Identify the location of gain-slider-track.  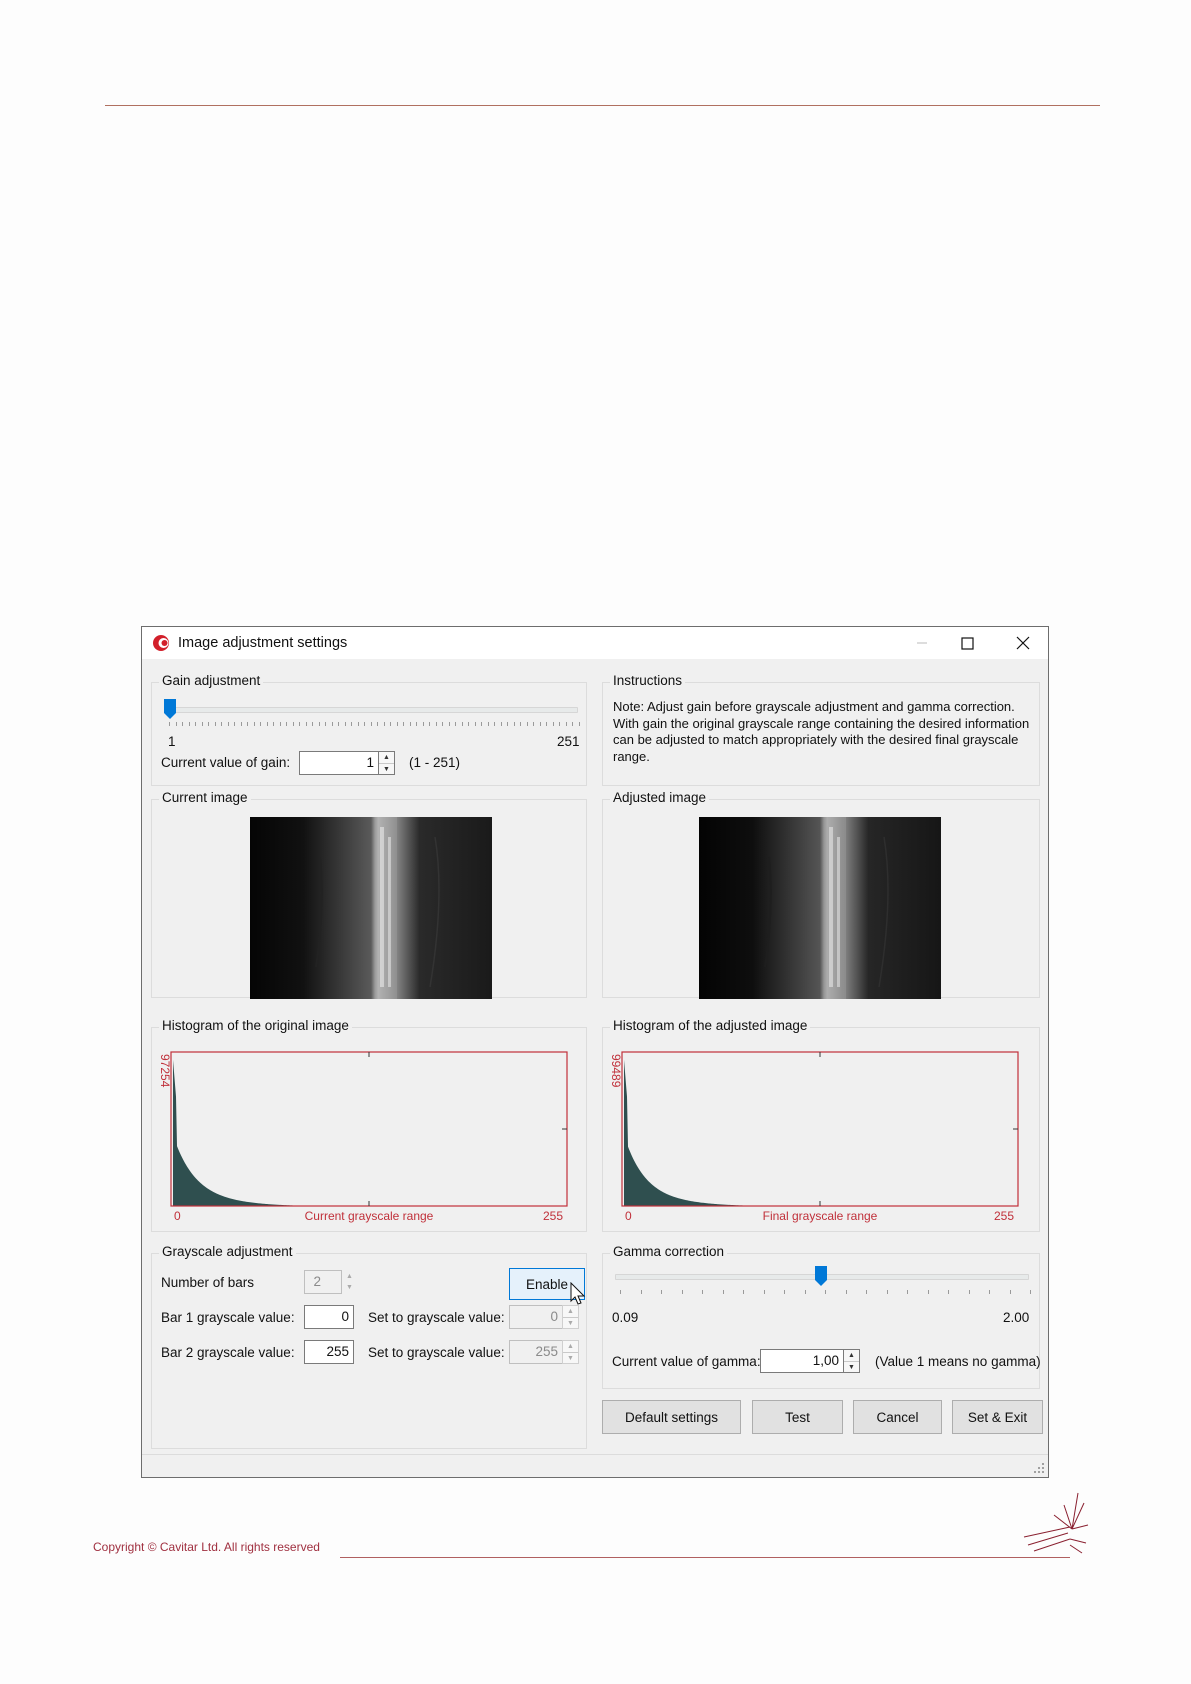
(371, 710).